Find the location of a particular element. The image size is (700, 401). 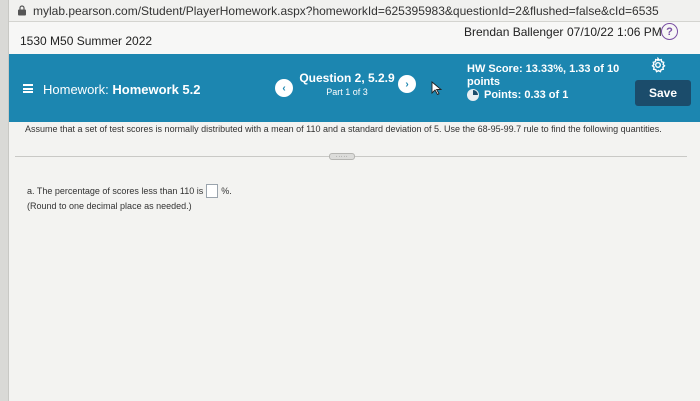

homework-menu-button: Homework: Homework 5.2 is located at coordinates (122, 89).